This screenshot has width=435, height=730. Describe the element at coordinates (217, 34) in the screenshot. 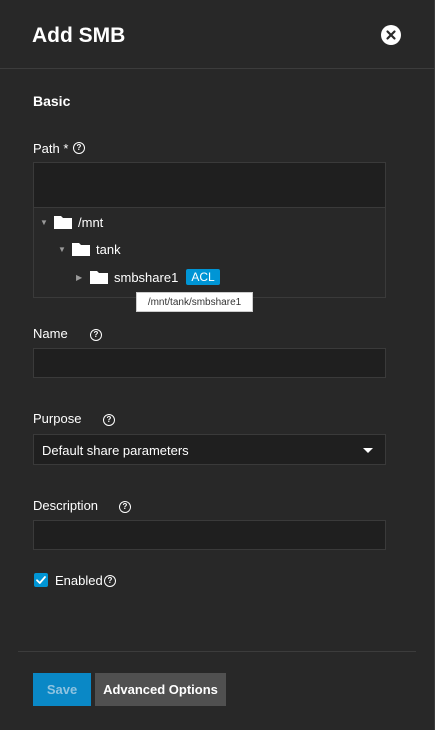

I see `panel-header: Add SMB` at that location.